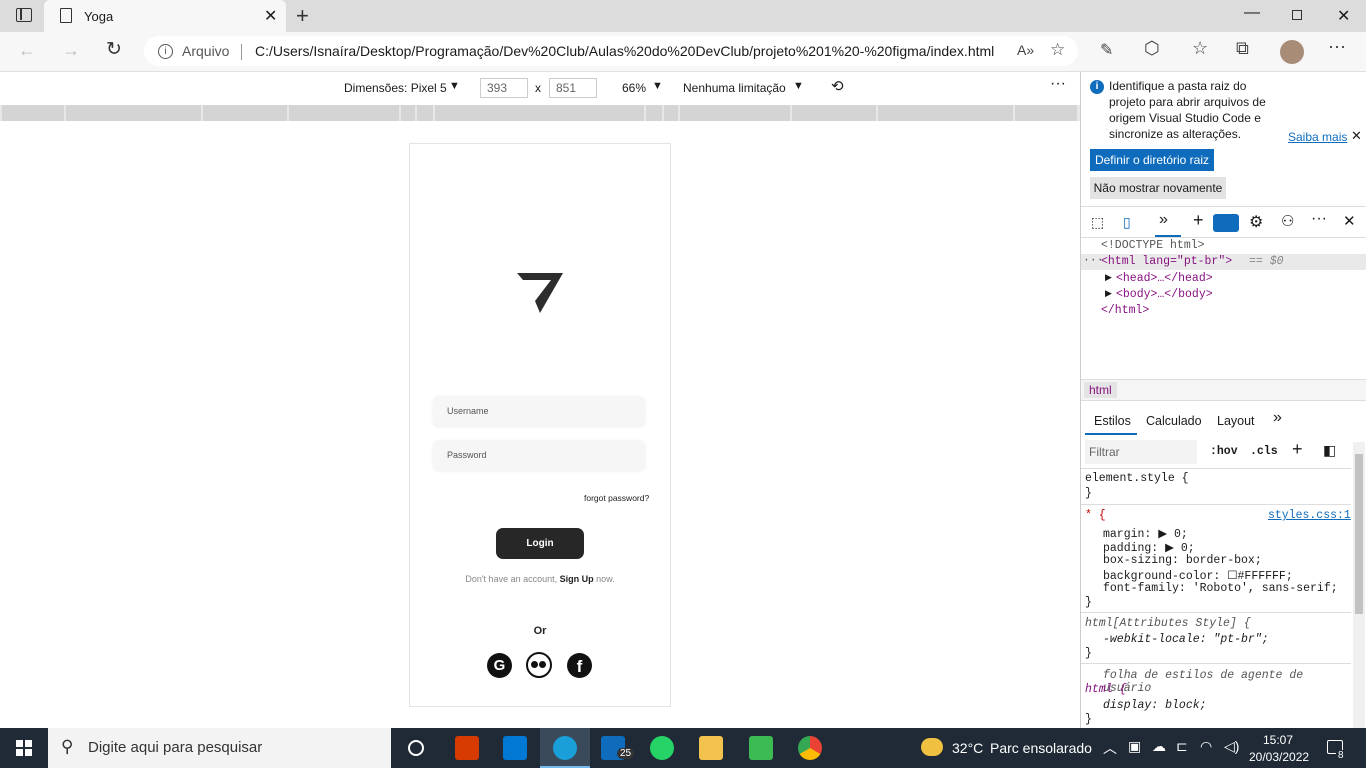 This screenshot has width=1366, height=768. Describe the element at coordinates (711, 748) in the screenshot. I see `file-explorer-icon` at that location.